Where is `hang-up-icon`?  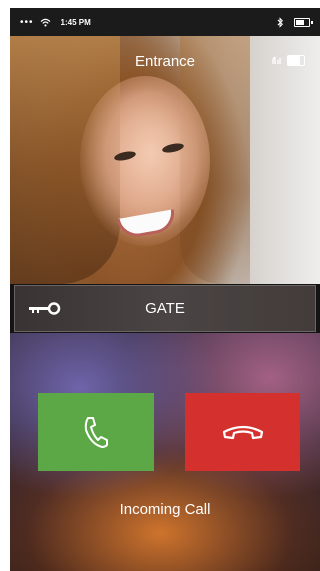
hang-up-icon is located at coordinates (242, 432).